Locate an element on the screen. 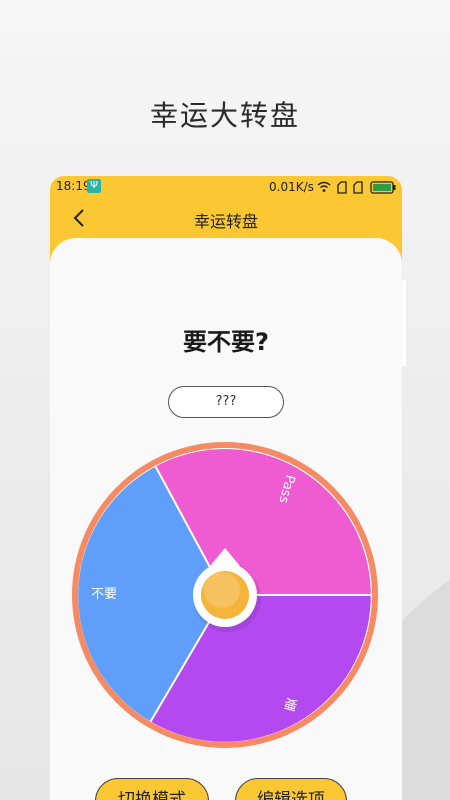  page-title: 幸运转盘 is located at coordinates (225, 221).